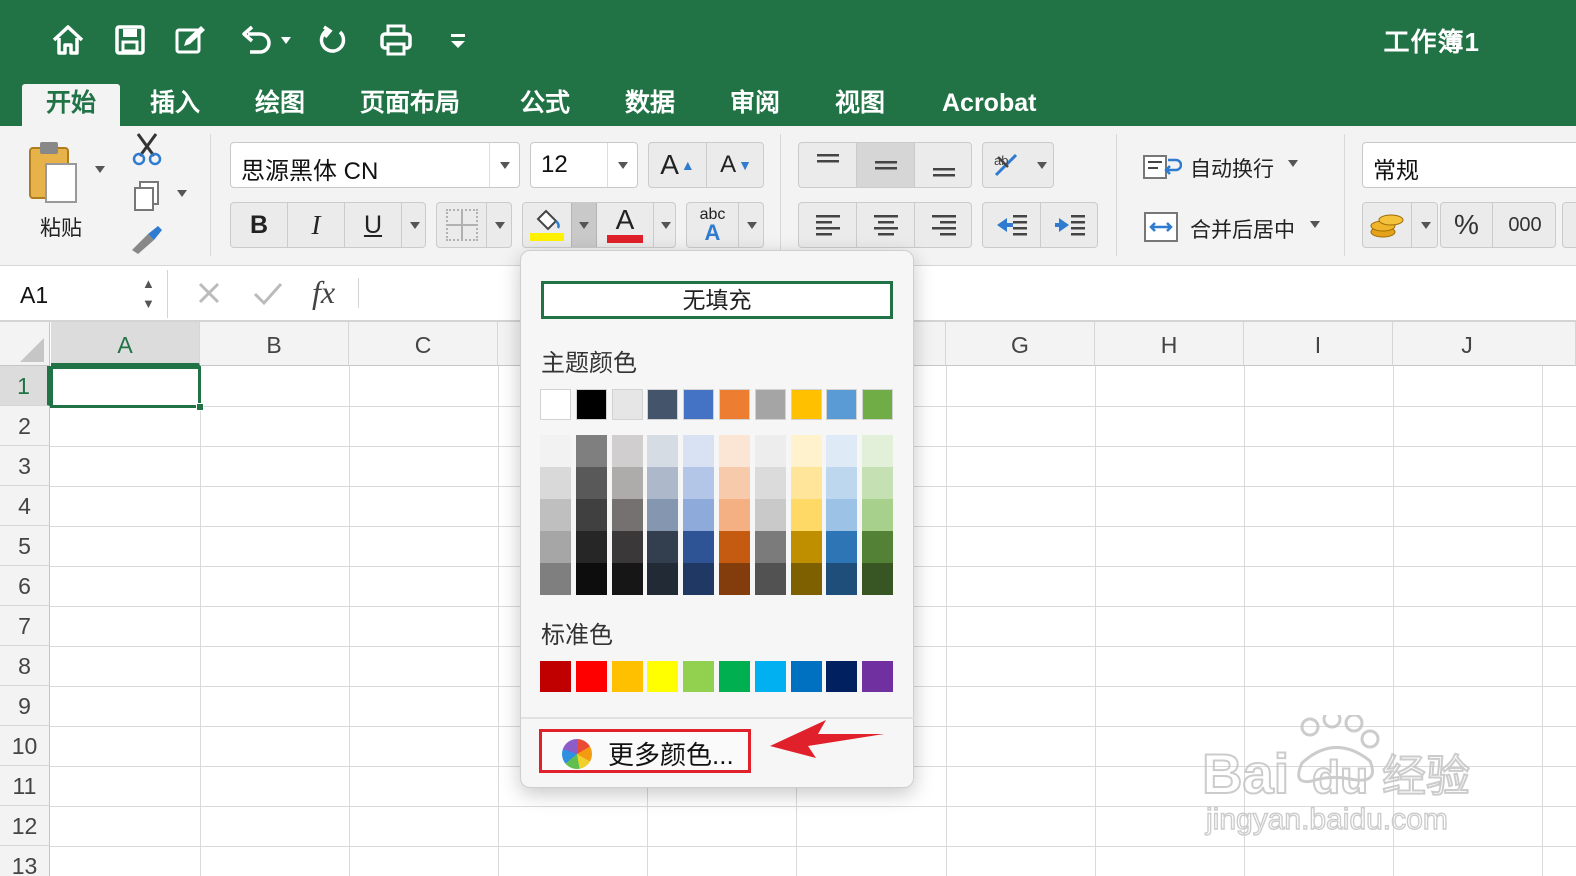 Image resolution: width=1576 pixels, height=876 pixels. Describe the element at coordinates (414, 225) in the screenshot. I see `underline-dropdown-icon` at that location.